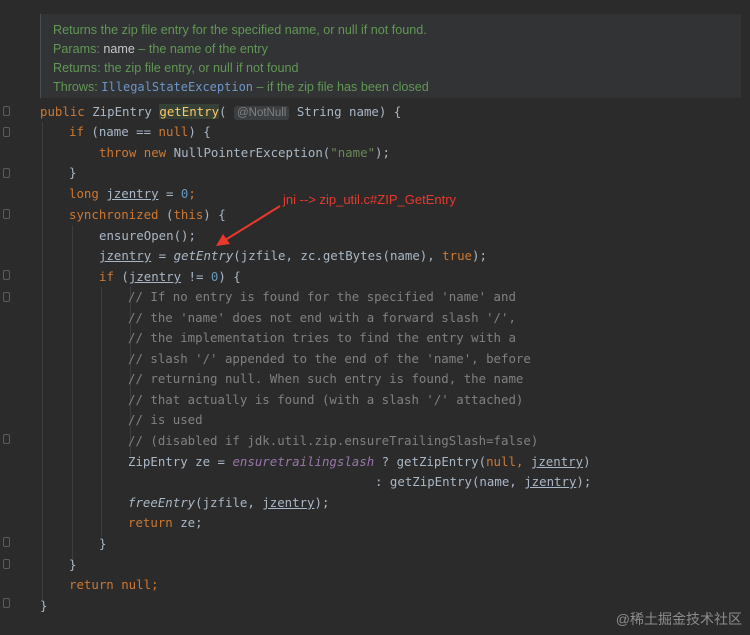 Image resolution: width=750 pixels, height=635 pixels. I want to click on comment-line: // is used, so click(165, 419).